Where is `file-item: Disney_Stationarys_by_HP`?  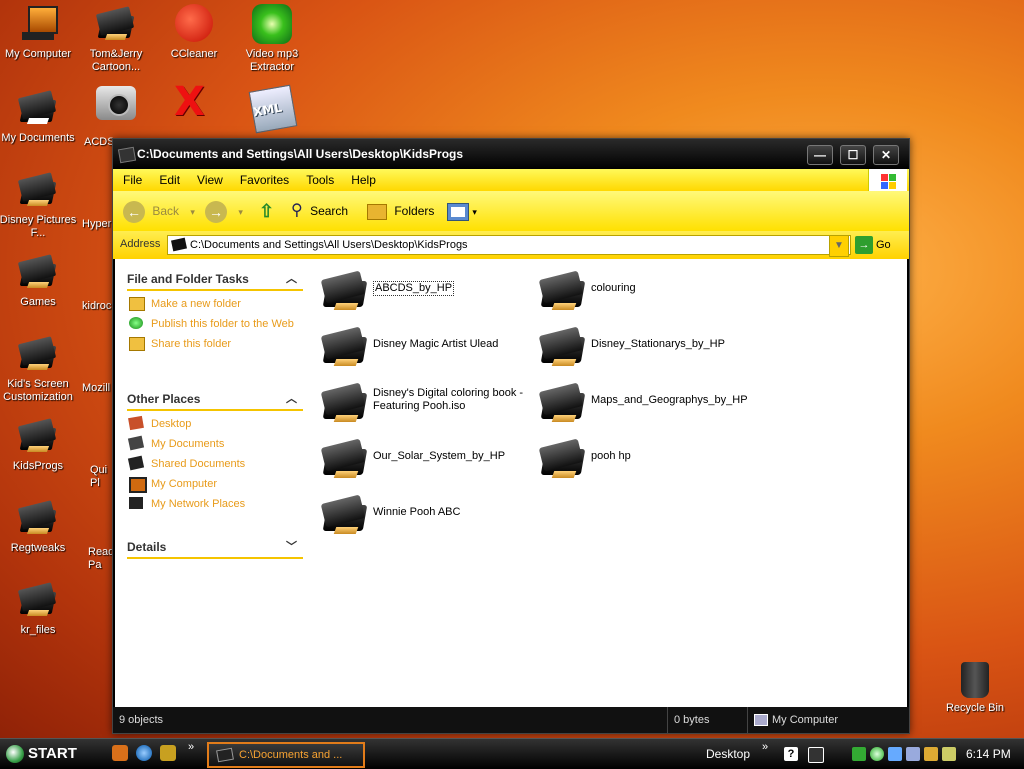 file-item: Disney_Stationarys_by_HP is located at coordinates (643, 346).